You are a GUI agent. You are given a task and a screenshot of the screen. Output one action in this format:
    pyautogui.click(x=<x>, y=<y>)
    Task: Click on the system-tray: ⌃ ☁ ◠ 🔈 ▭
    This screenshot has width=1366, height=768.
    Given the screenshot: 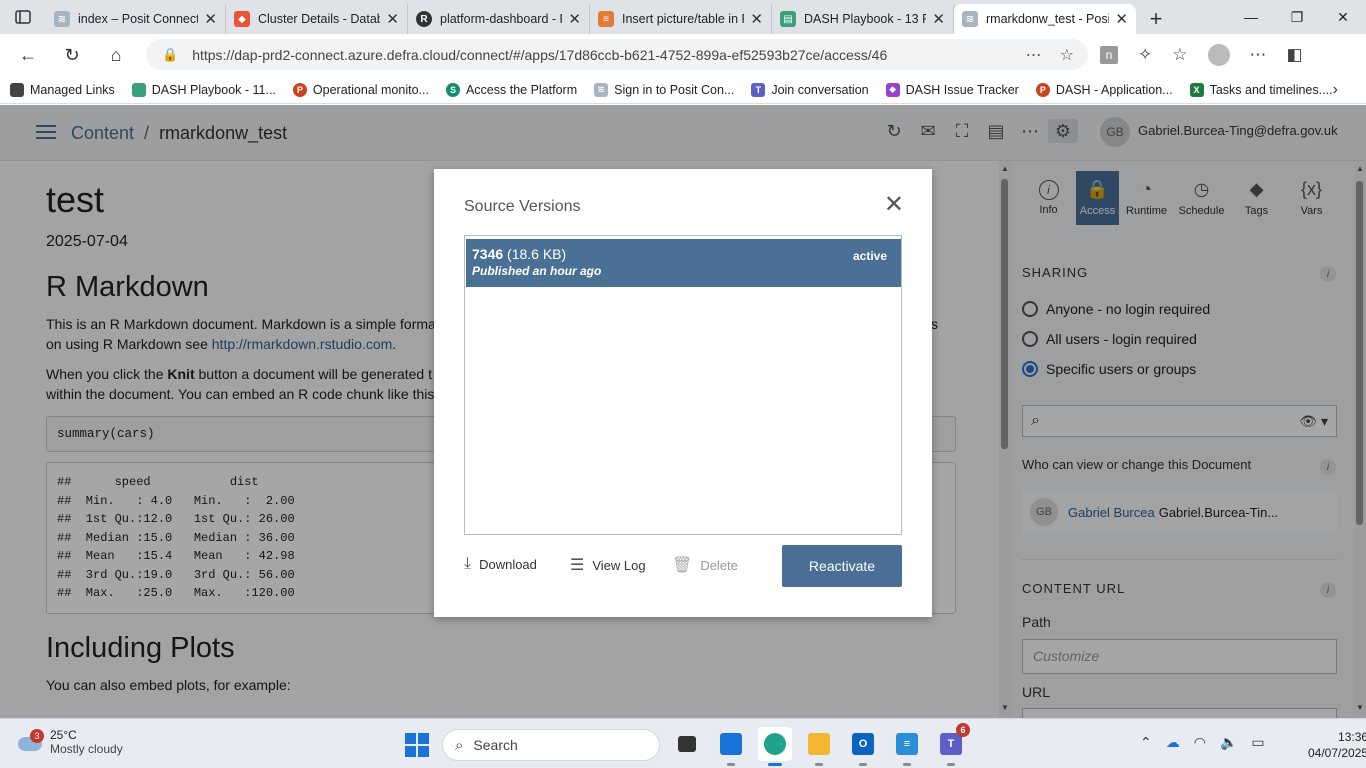 What is the action you would take?
    pyautogui.click(x=1202, y=742)
    